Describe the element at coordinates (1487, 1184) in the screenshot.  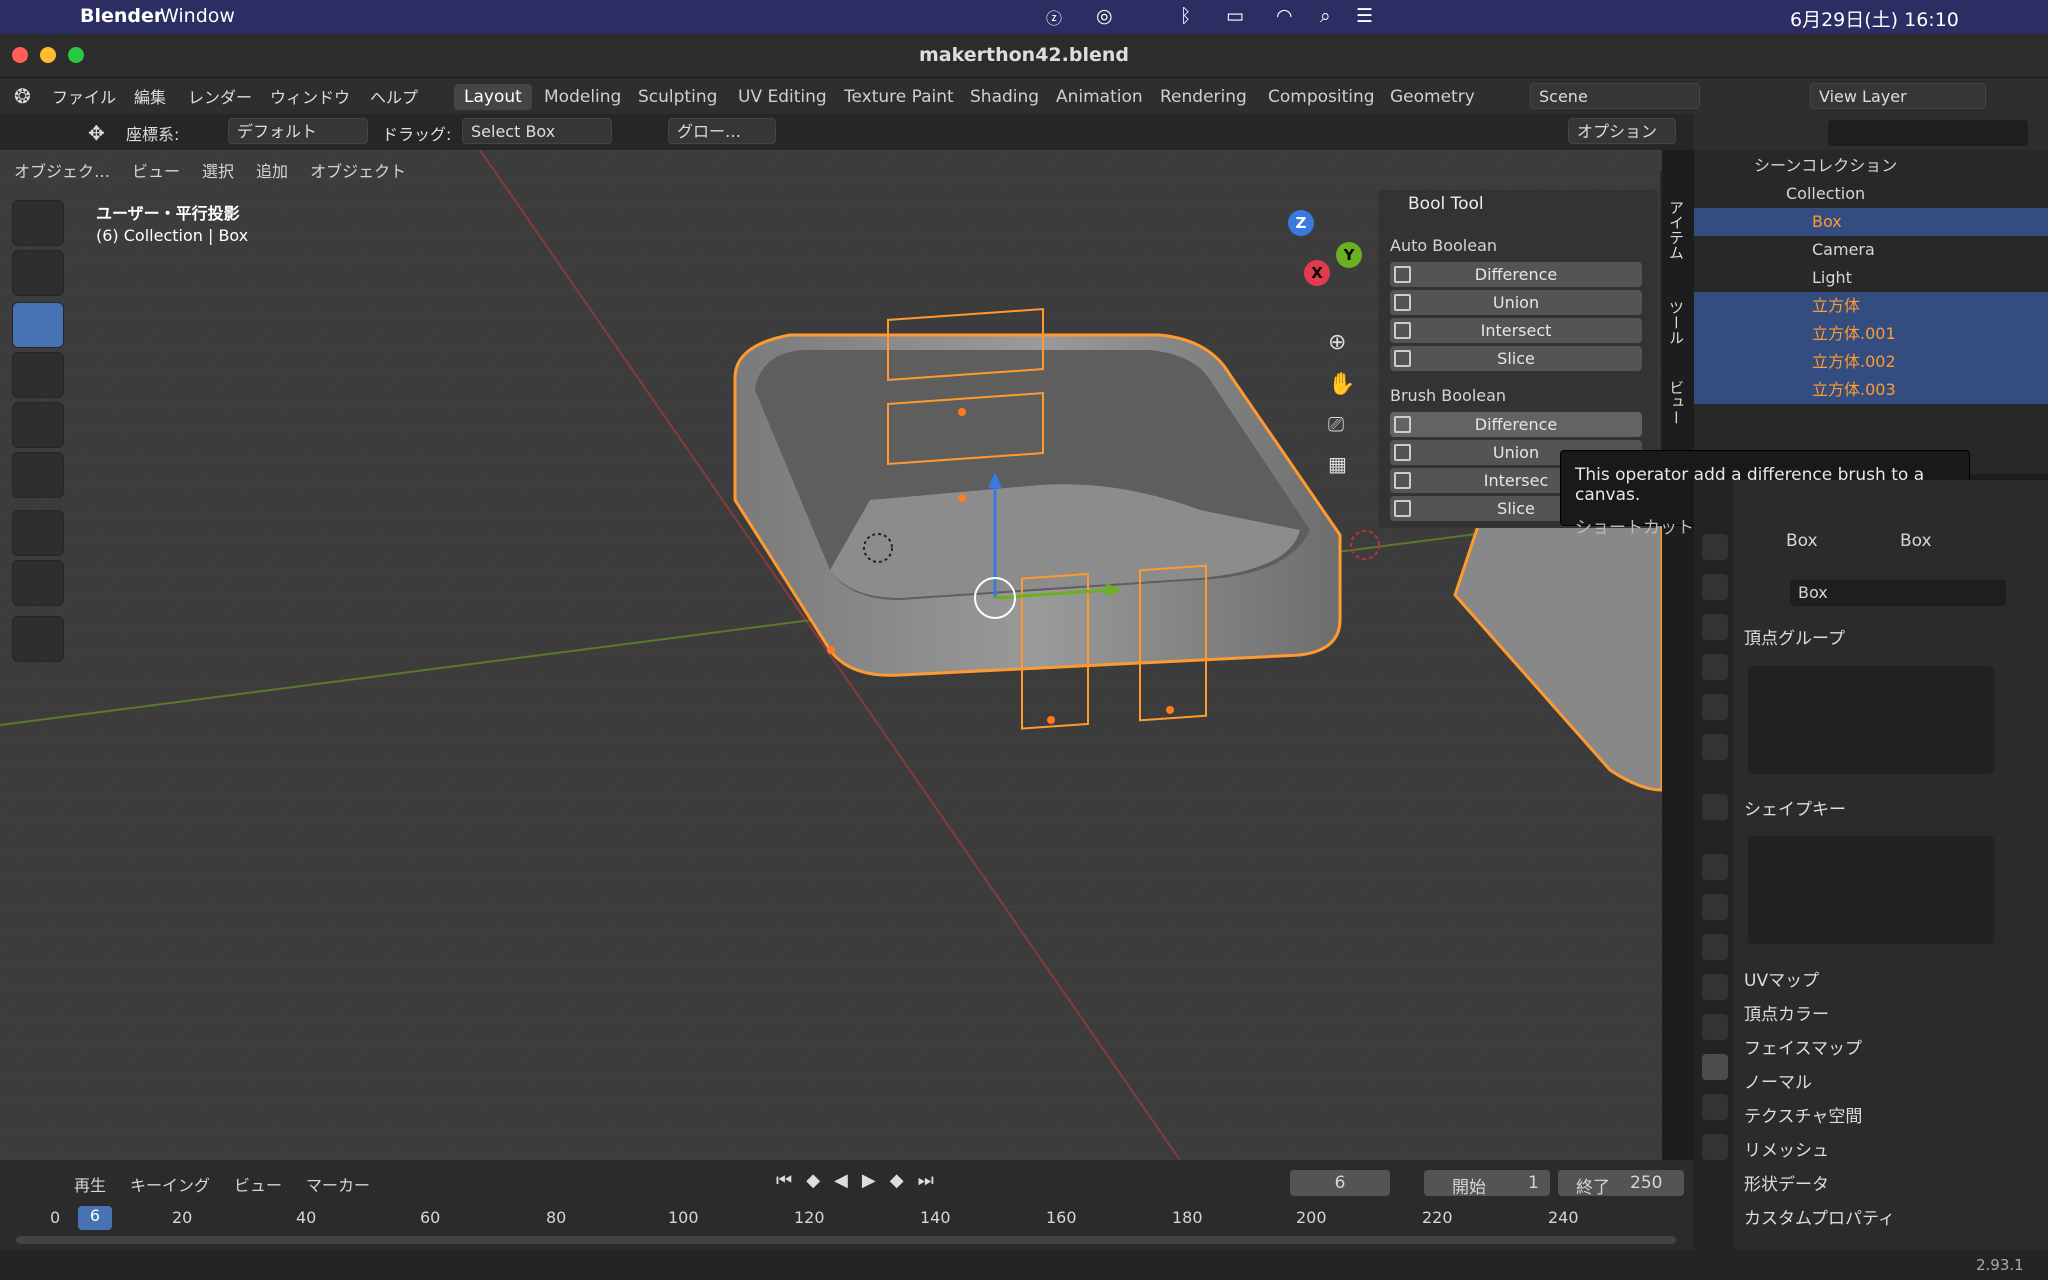
I see `start-frame-field: 開始 1` at that location.